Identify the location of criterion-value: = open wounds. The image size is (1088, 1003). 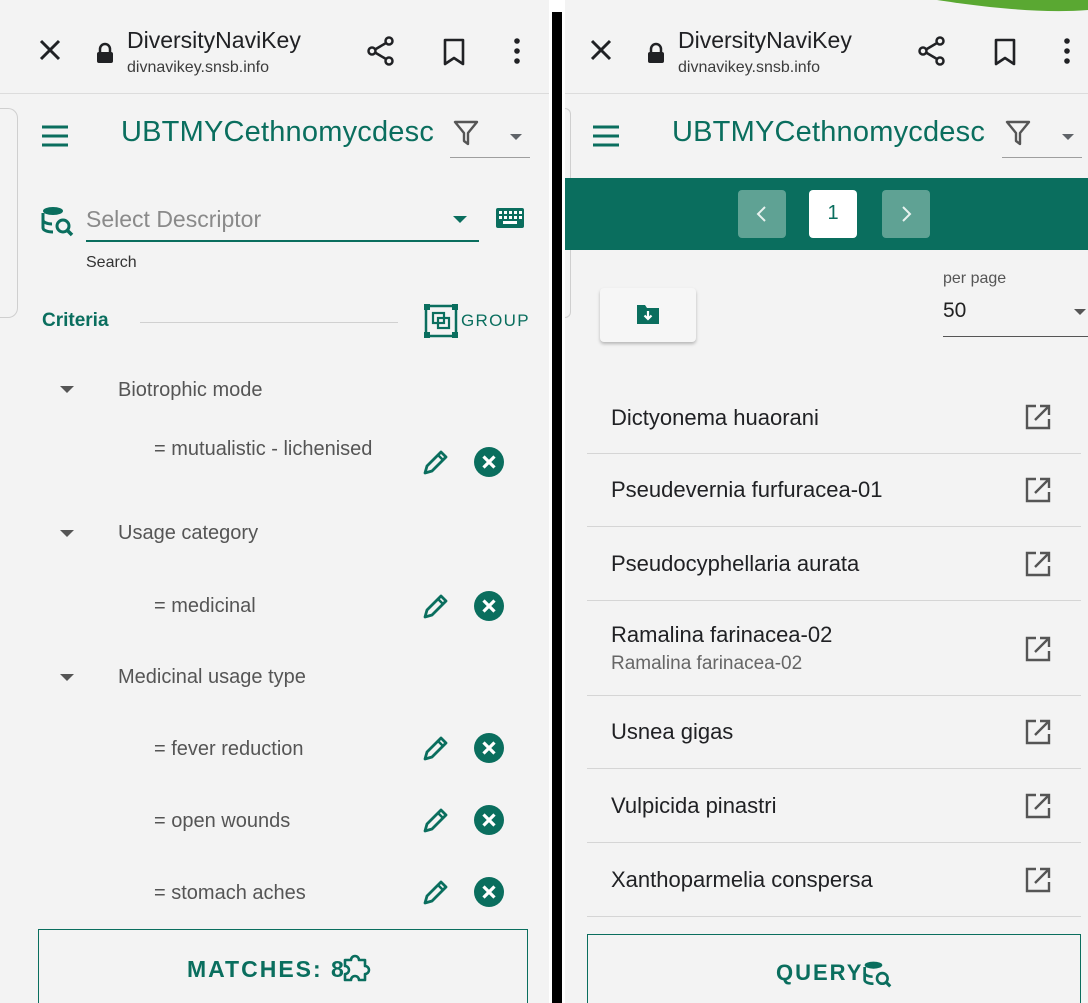
(222, 821).